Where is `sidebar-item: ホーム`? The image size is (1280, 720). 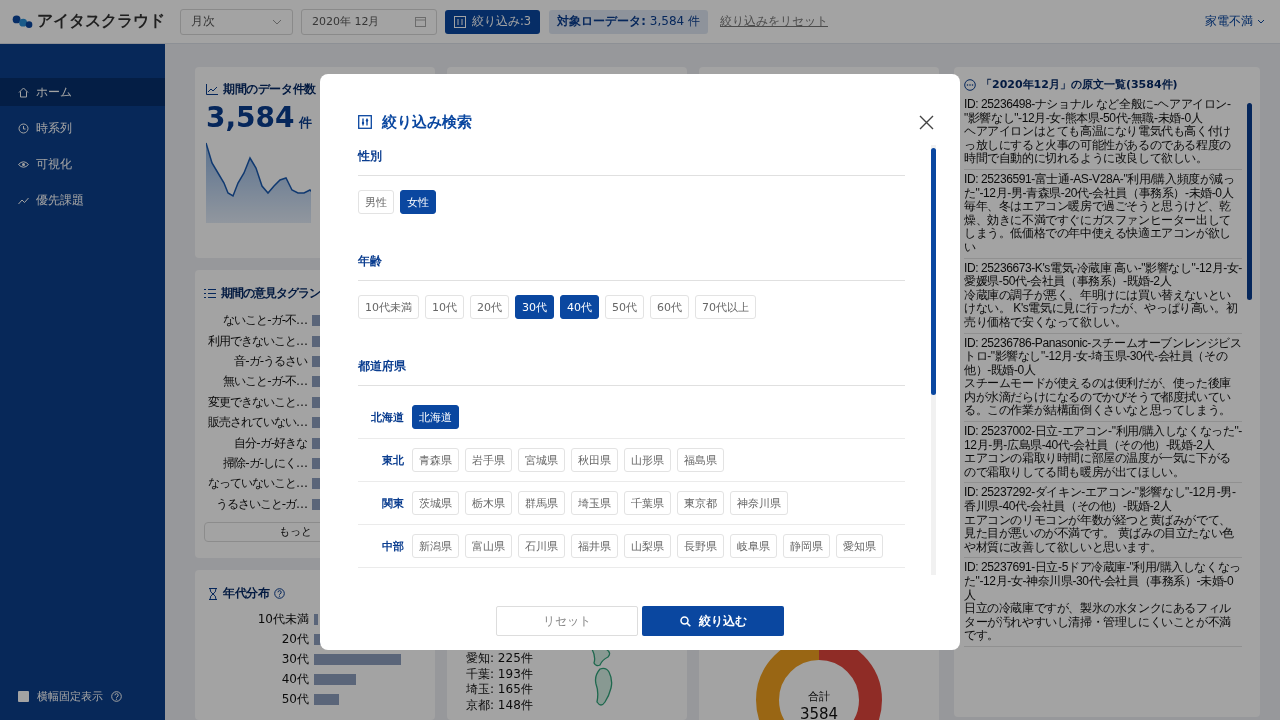
sidebar-item: ホーム is located at coordinates (82, 92).